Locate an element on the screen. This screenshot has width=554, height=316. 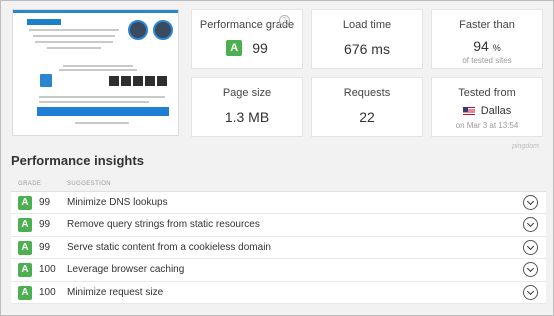
tested-from-label: Tested from is located at coordinates (487, 93).